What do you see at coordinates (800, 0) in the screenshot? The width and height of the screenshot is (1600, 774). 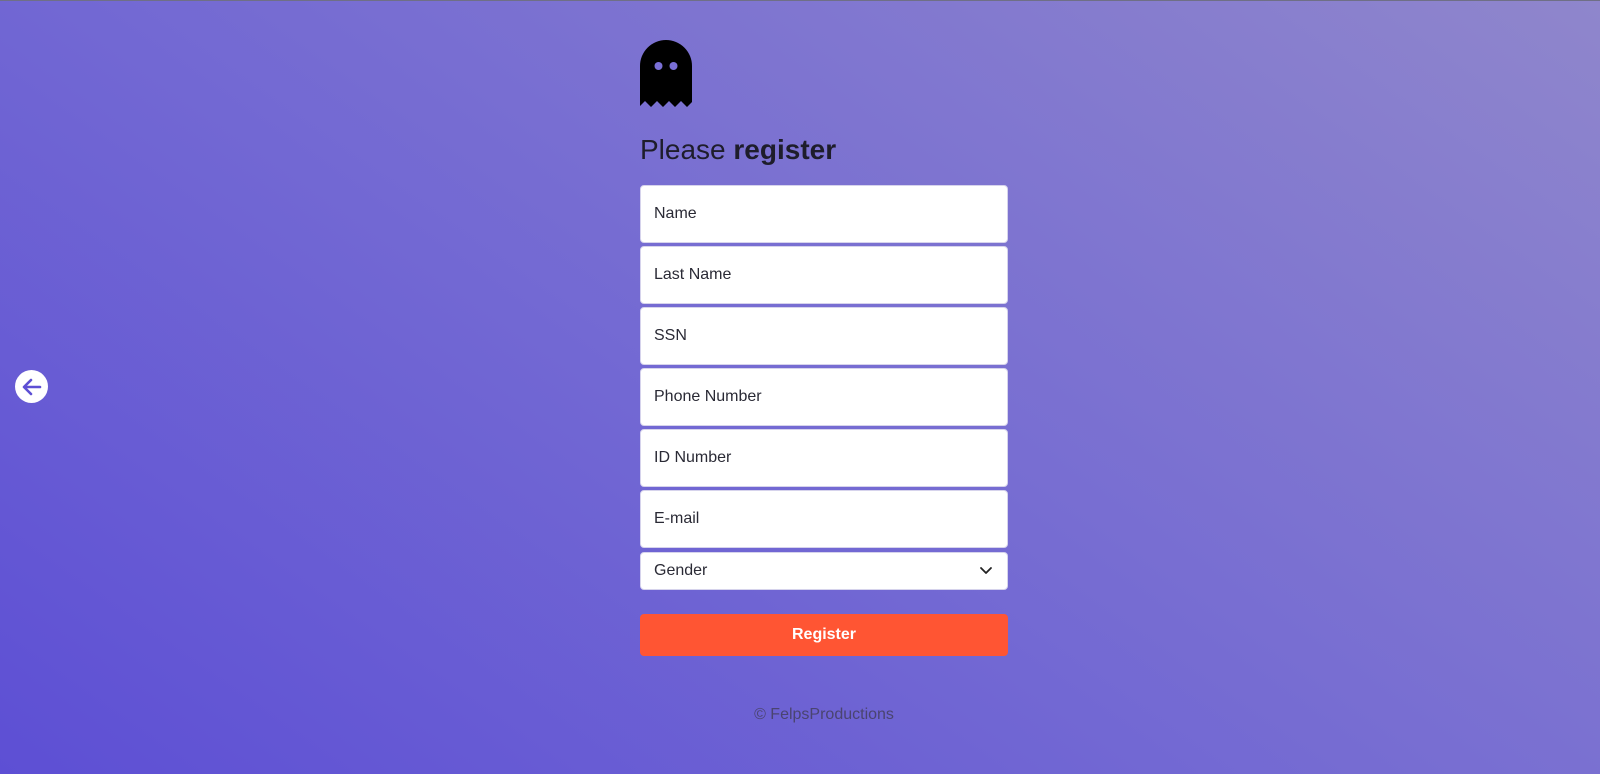 I see `top-border-line` at bounding box center [800, 0].